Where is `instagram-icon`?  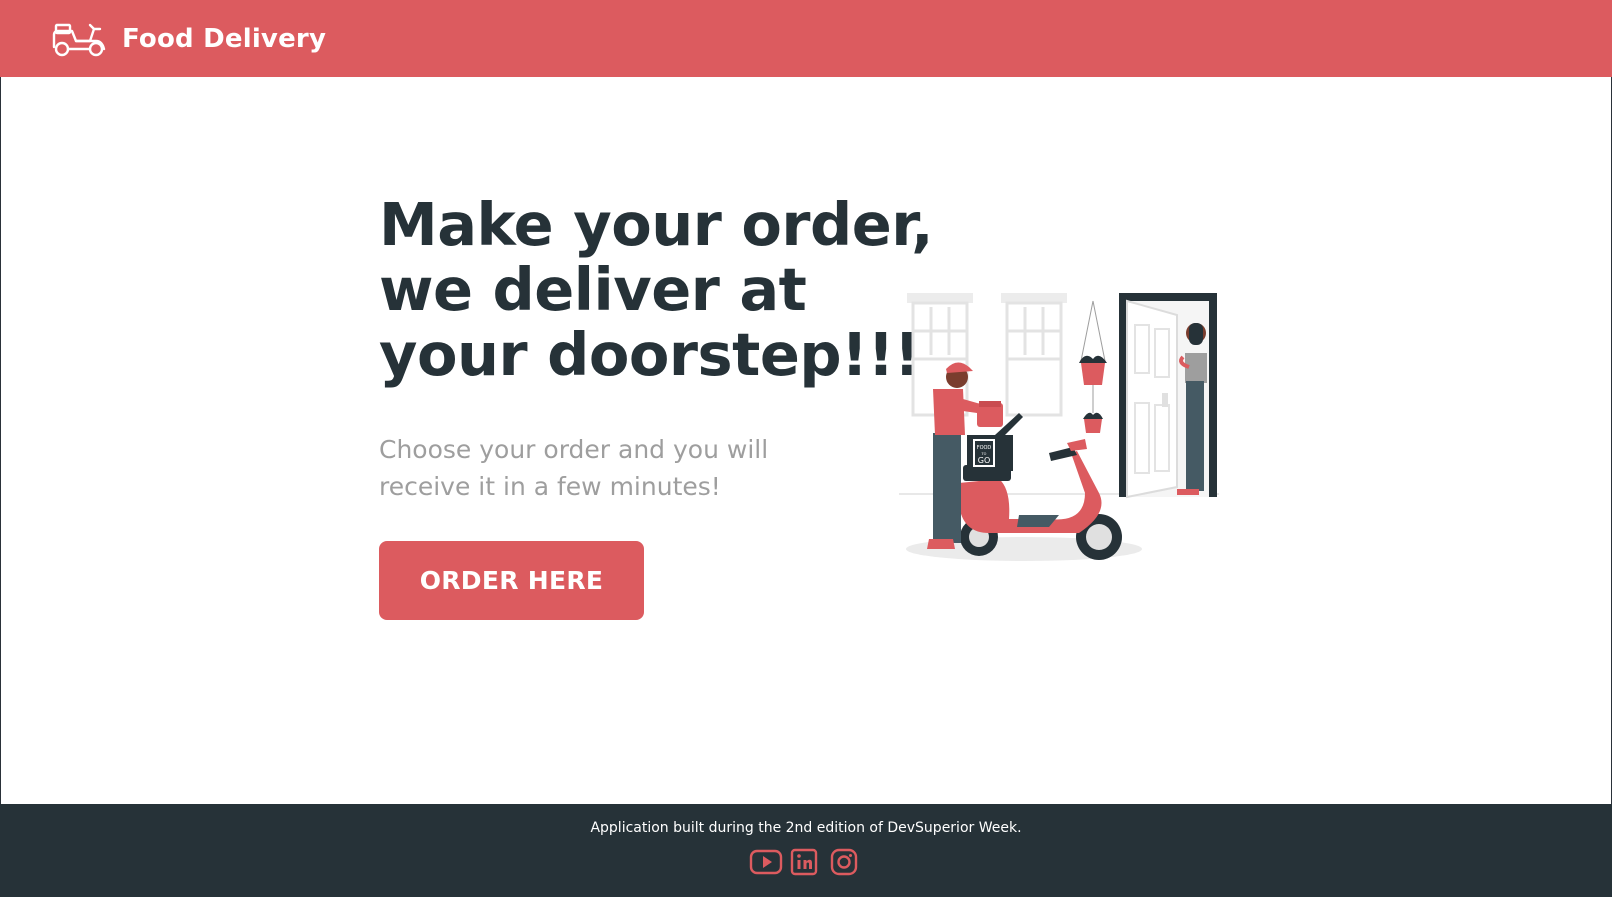 instagram-icon is located at coordinates (844, 862).